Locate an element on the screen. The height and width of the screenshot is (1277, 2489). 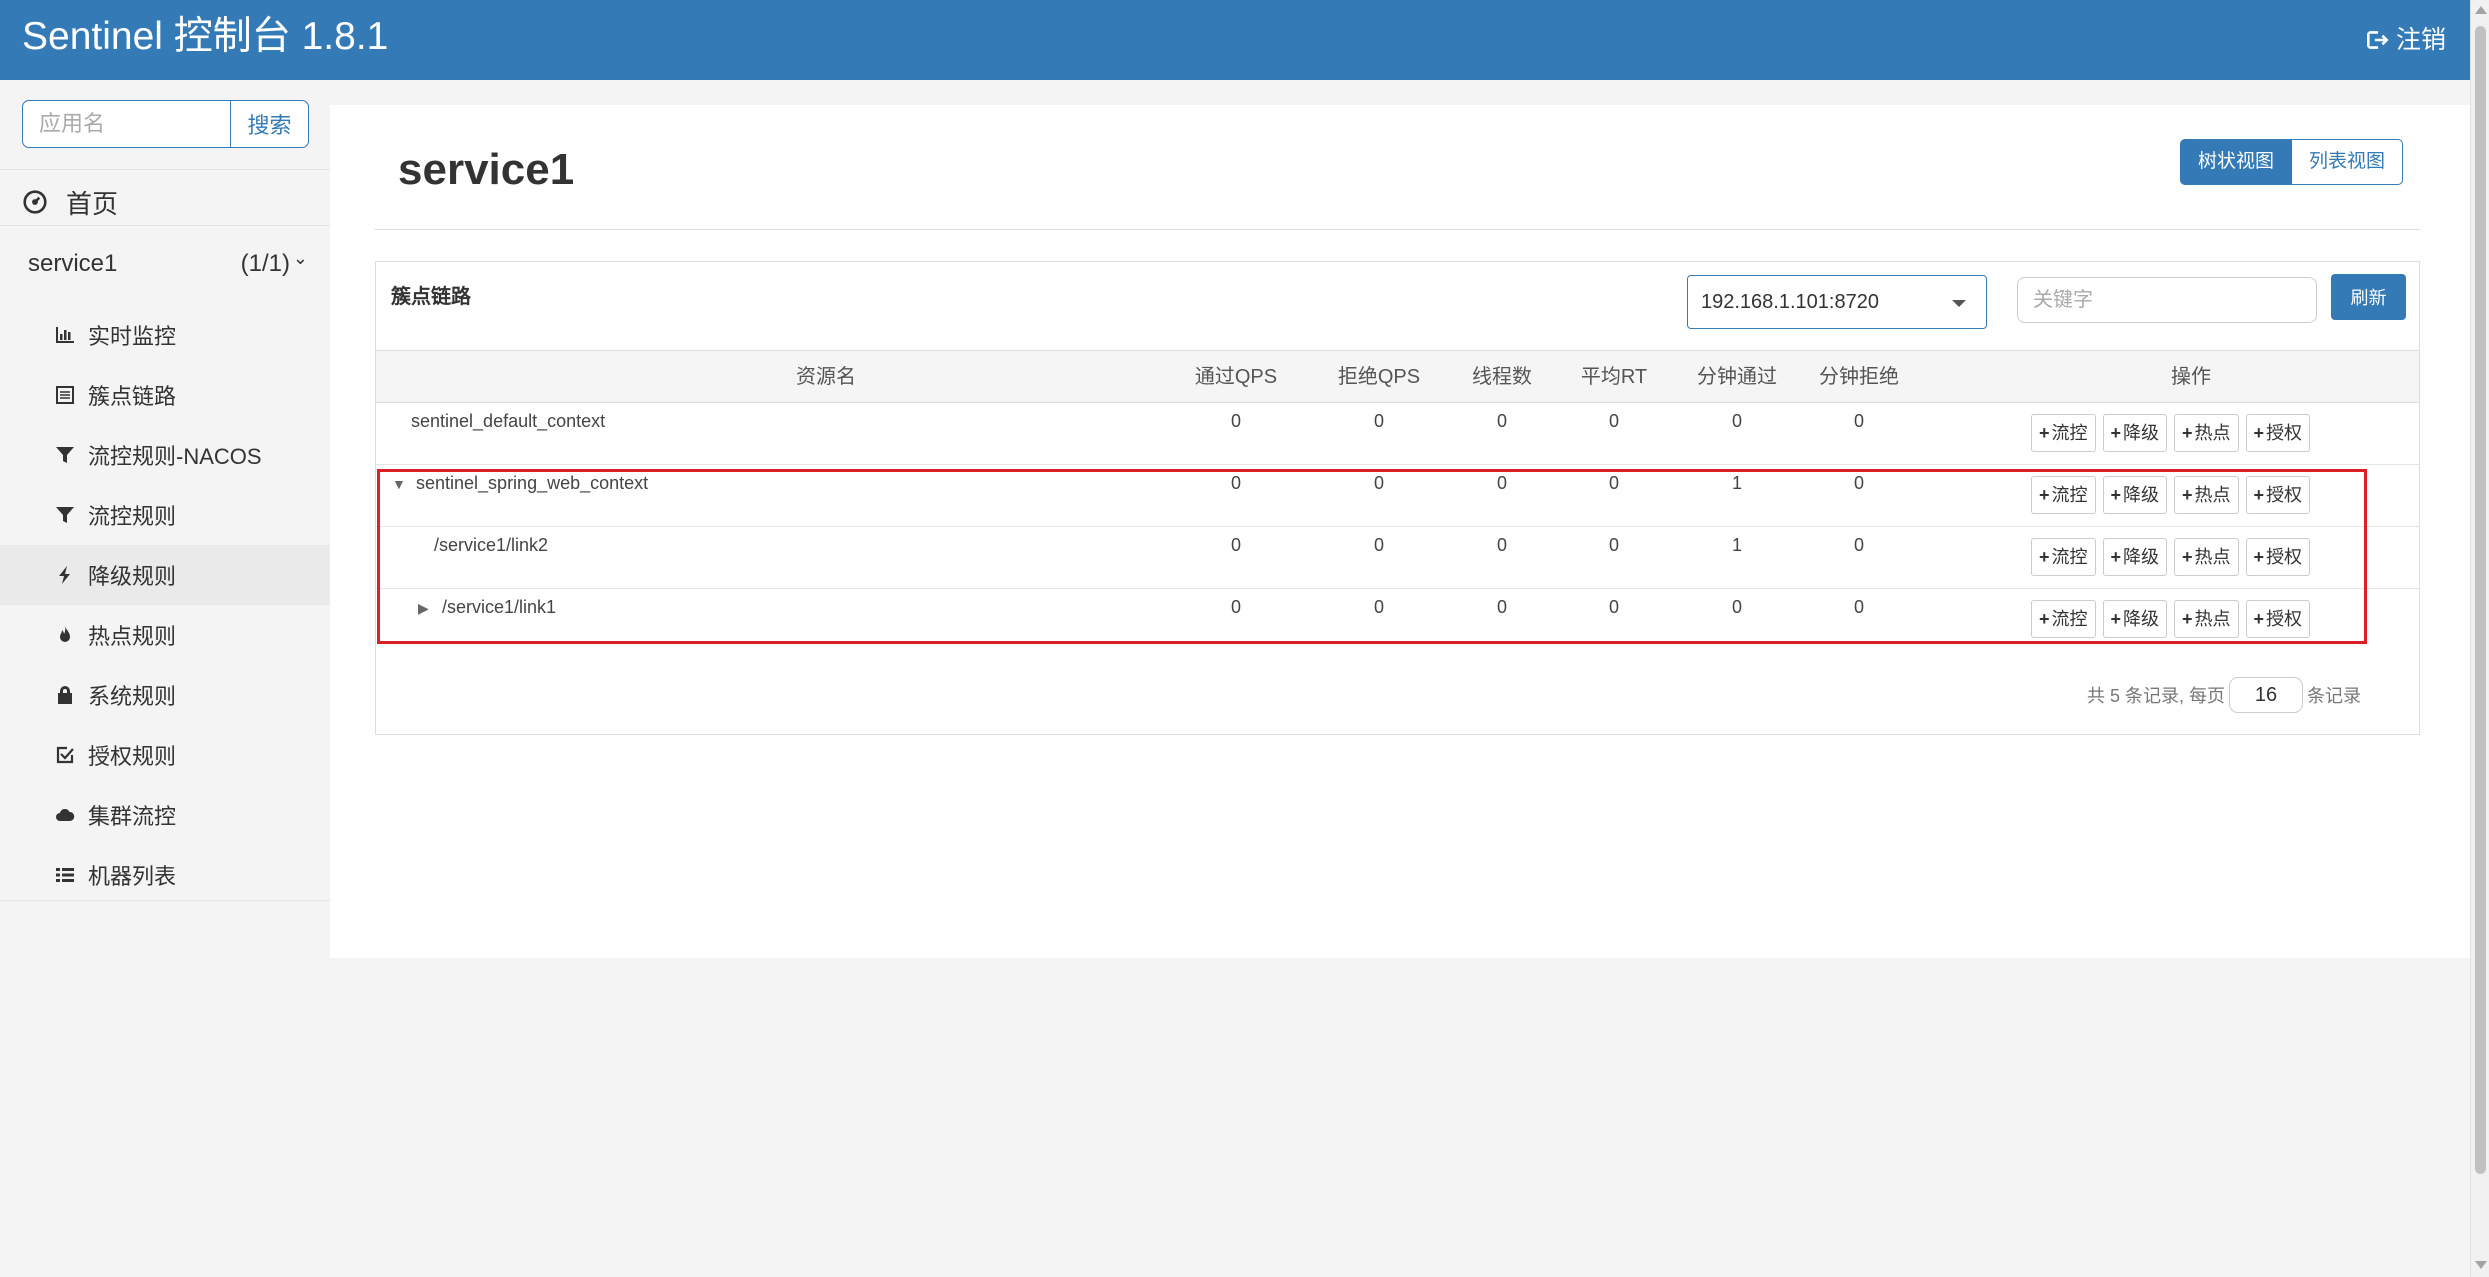
app-search-input is located at coordinates (126, 124).